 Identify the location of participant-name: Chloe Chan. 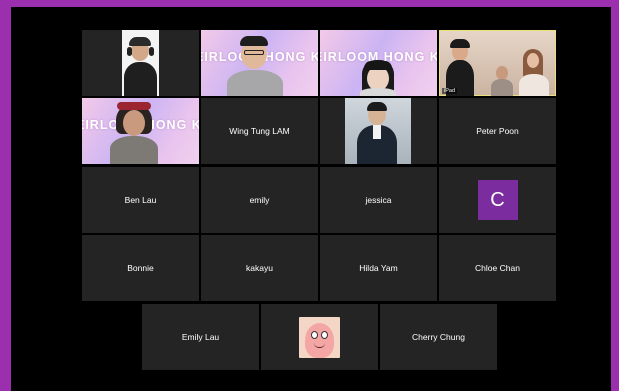
(497, 268).